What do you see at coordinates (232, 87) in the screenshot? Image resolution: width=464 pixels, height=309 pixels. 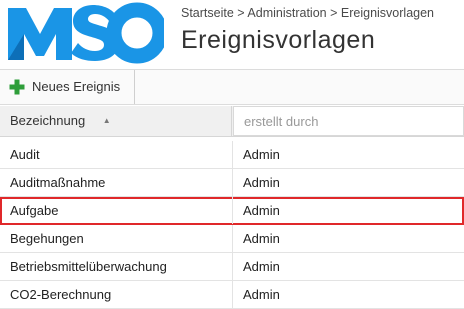 I see `toolbar: Neues Ereignis` at bounding box center [232, 87].